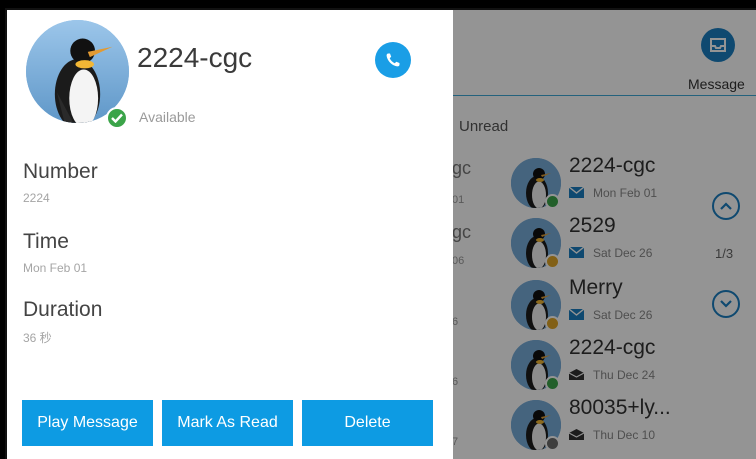 The image size is (756, 459). Describe the element at coordinates (36, 198) in the screenshot. I see `field-value-number: 2224` at that location.